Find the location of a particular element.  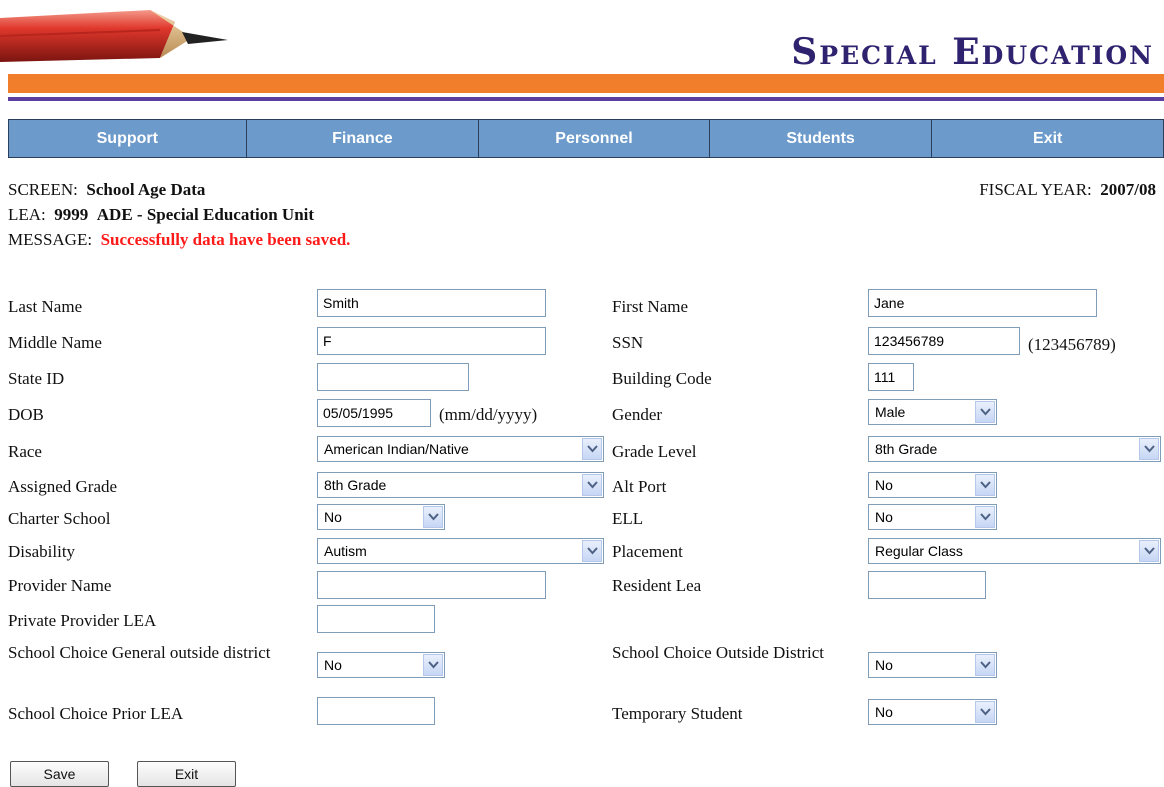

placement-select: Regular Class is located at coordinates (1014, 551).